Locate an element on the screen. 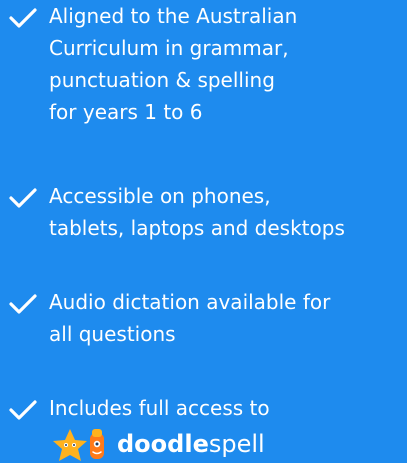 Image resolution: width=407 pixels, height=463 pixels. doodlespell-mascot-logo-icon is located at coordinates (78, 445).